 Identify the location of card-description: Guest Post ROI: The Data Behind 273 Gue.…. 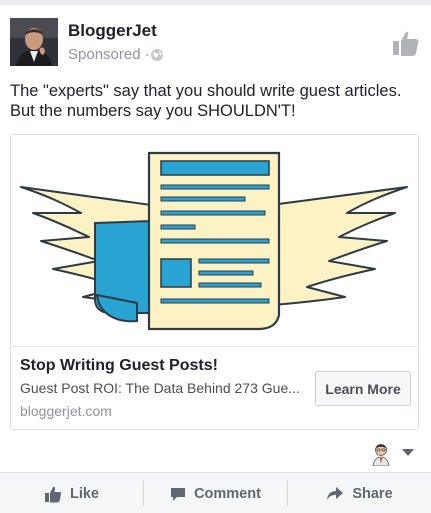
(160, 388).